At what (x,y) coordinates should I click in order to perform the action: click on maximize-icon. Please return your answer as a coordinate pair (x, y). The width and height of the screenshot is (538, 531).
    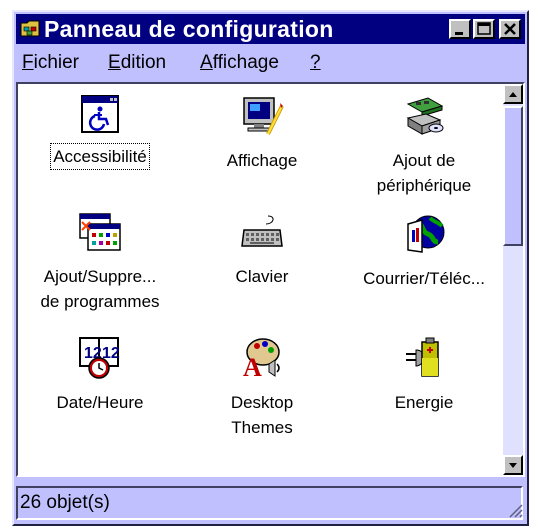
    Looking at the image, I should click on (484, 28).